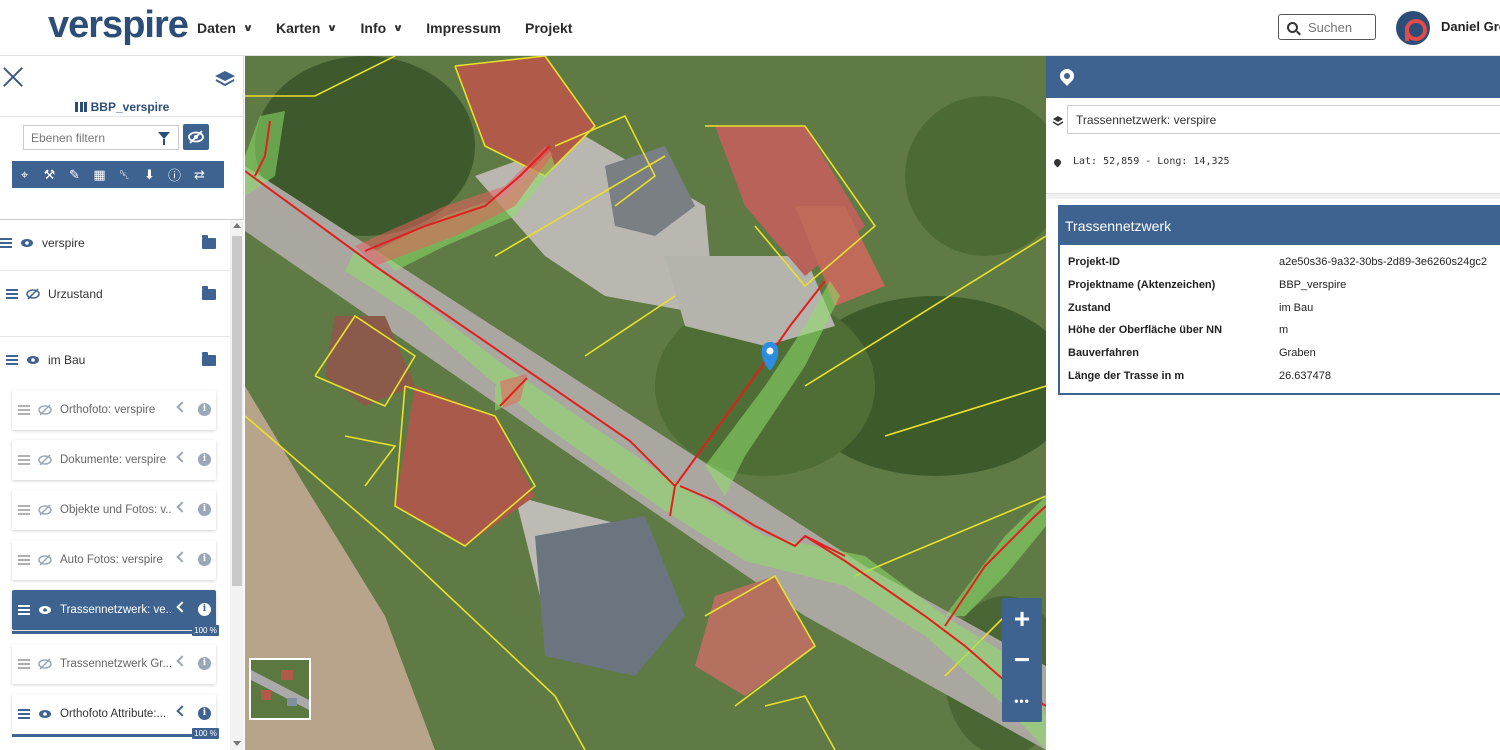 The width and height of the screenshot is (1500, 750). I want to click on avatar, so click(1413, 28).